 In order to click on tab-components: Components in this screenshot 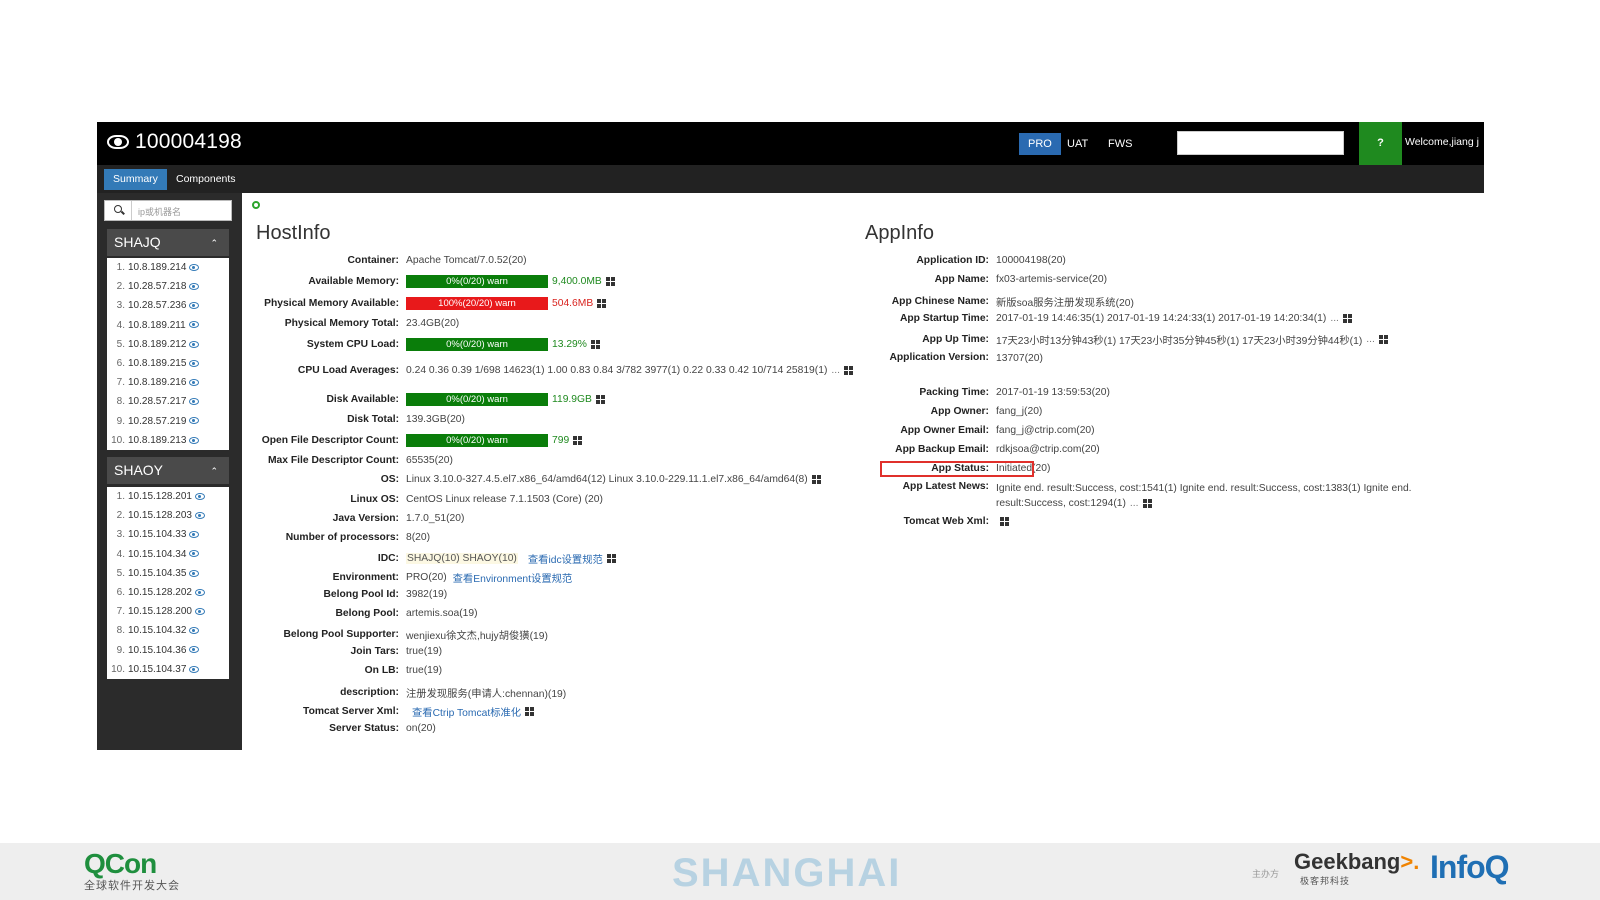, I will do `click(206, 179)`.